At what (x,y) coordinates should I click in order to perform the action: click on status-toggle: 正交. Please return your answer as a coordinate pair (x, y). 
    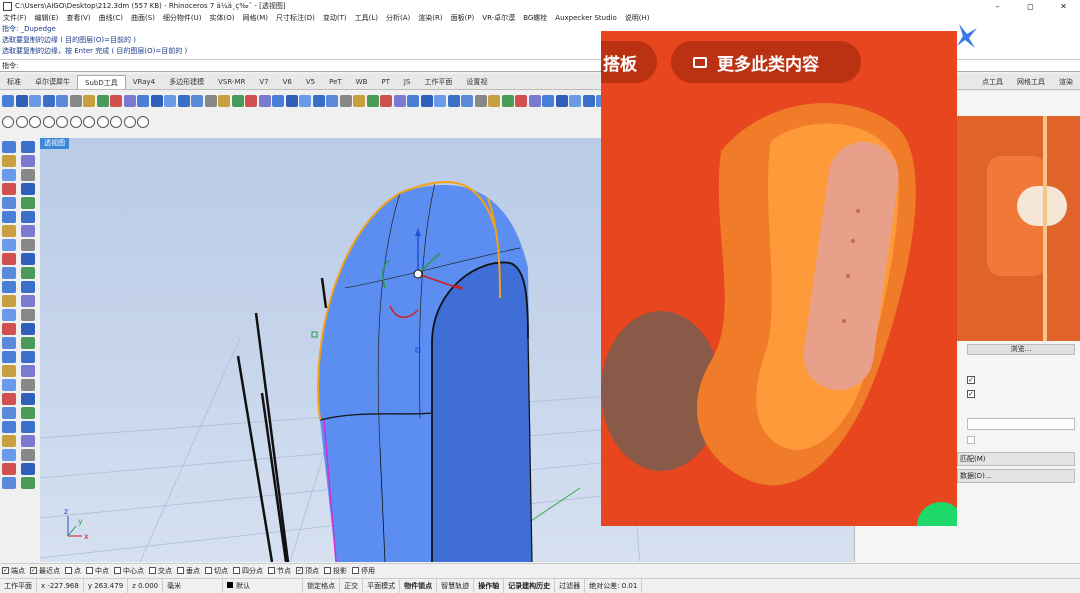
    Looking at the image, I should click on (352, 585).